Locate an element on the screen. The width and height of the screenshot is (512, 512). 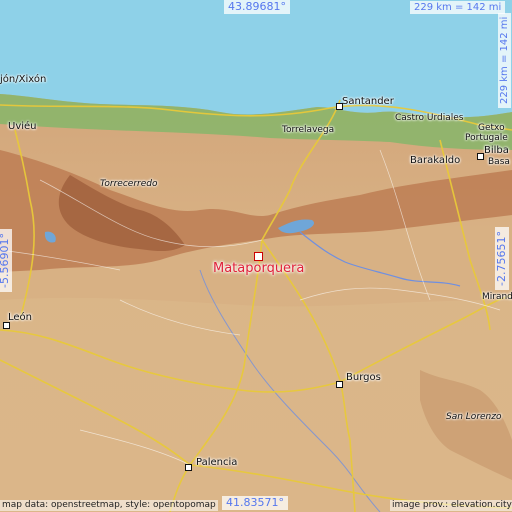
city-burgos: Burgos is located at coordinates (363, 377).